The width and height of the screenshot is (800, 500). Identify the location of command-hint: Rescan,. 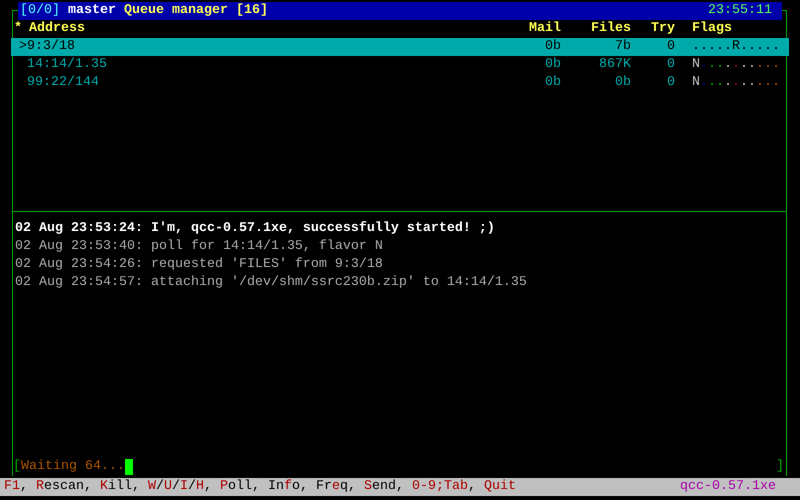
(68, 487).